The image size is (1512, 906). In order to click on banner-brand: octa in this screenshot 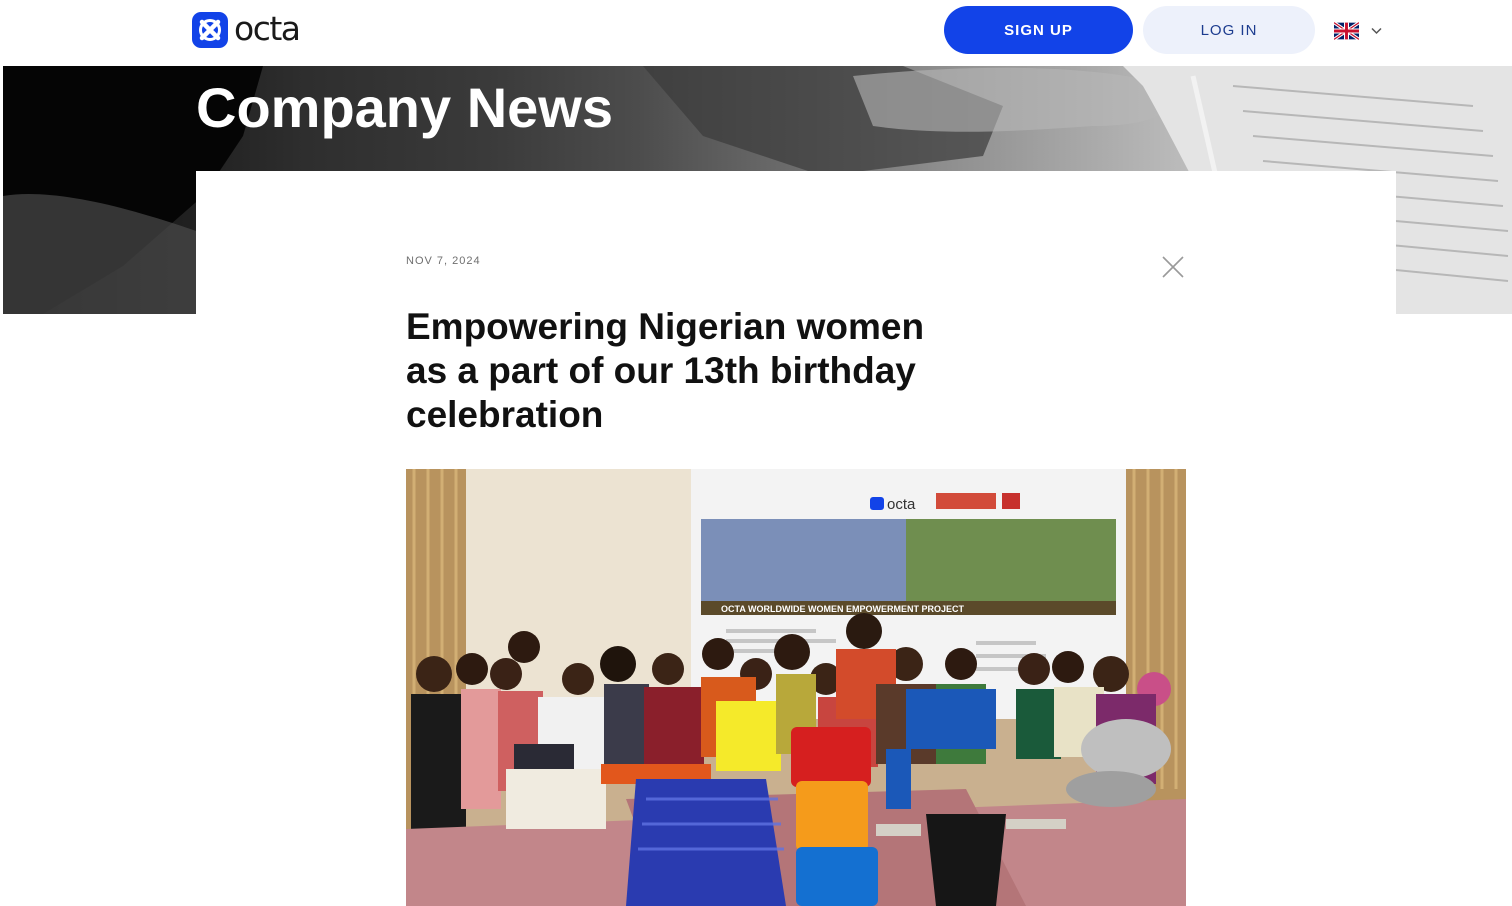, I will do `click(901, 504)`.